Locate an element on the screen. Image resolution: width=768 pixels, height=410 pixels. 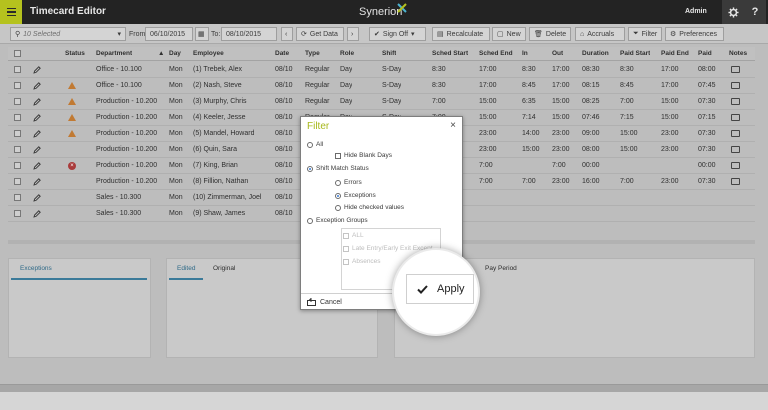
user-name: Admin is located at coordinates (696, 11).